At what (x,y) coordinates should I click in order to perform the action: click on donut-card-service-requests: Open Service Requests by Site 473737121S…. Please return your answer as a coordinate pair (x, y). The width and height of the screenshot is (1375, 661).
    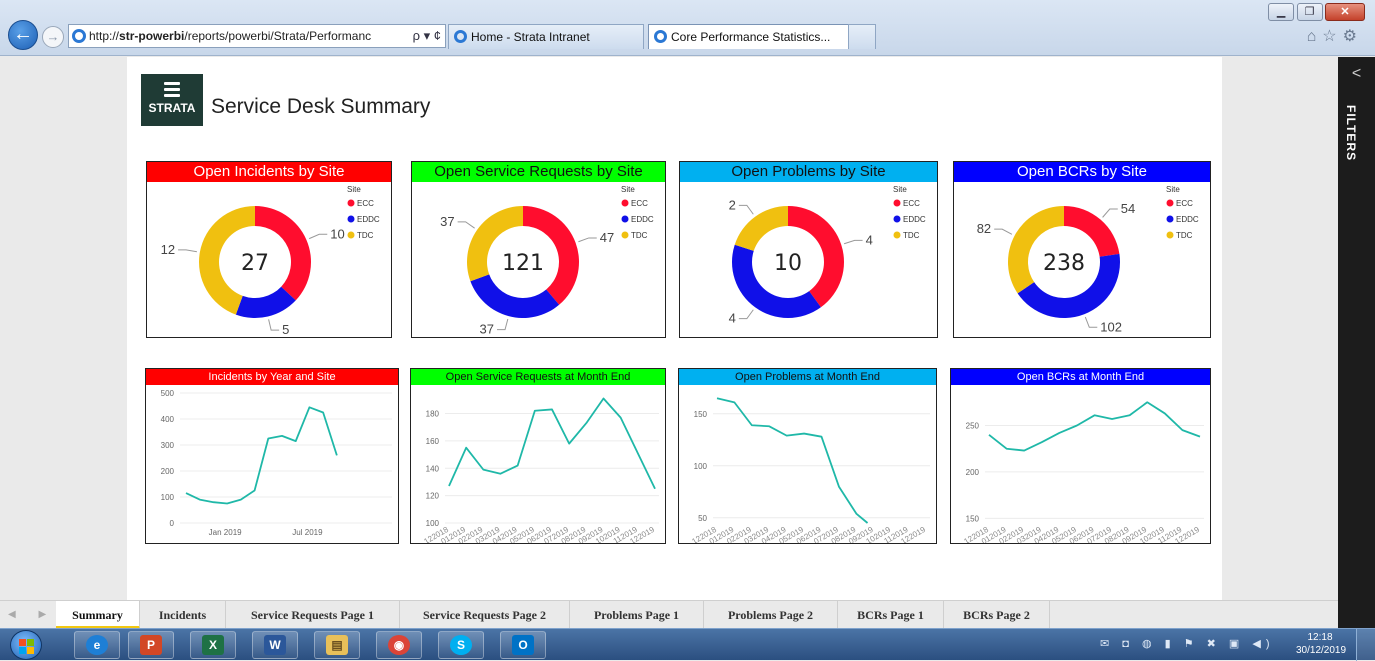
    Looking at the image, I should click on (538, 249).